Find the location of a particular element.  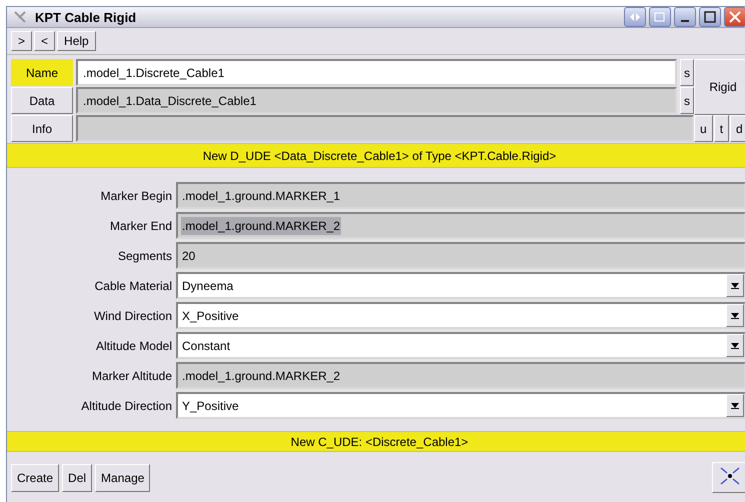

status-text: New C_UDE: <Discrete_Cable1> is located at coordinates (379, 441).